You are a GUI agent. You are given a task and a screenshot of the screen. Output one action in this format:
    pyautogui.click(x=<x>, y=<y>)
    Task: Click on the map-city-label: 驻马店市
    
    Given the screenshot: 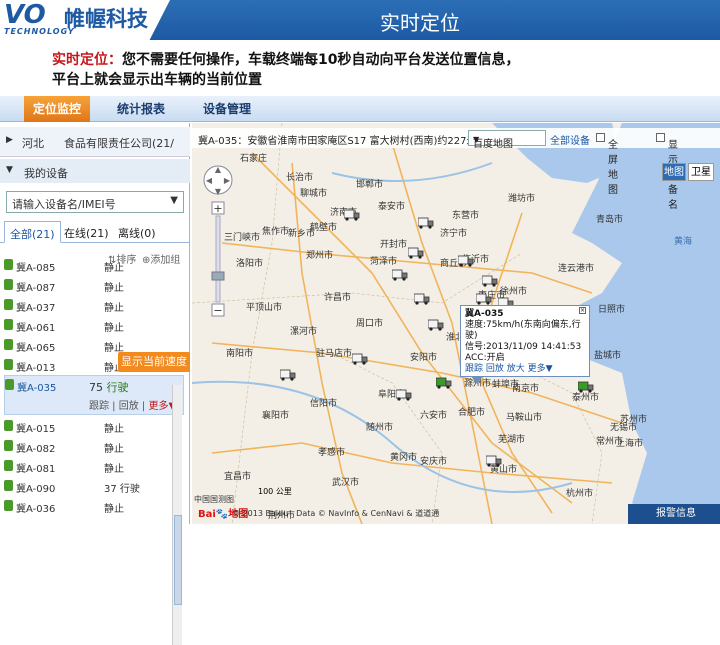 What is the action you would take?
    pyautogui.click(x=334, y=354)
    